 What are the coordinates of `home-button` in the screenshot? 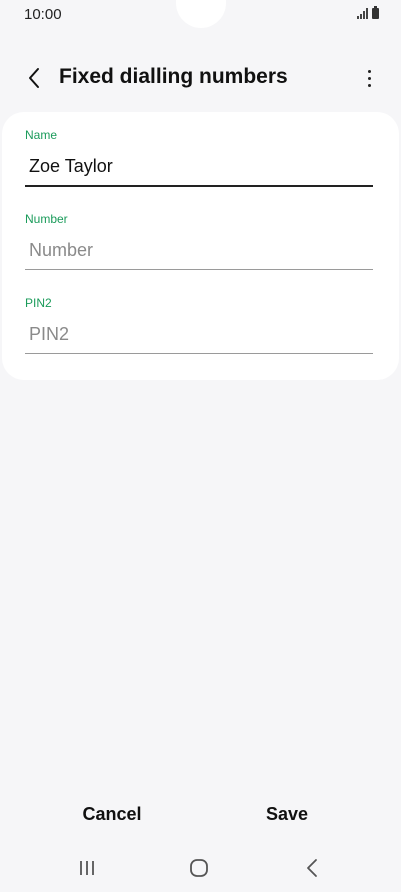 It's located at (199, 868).